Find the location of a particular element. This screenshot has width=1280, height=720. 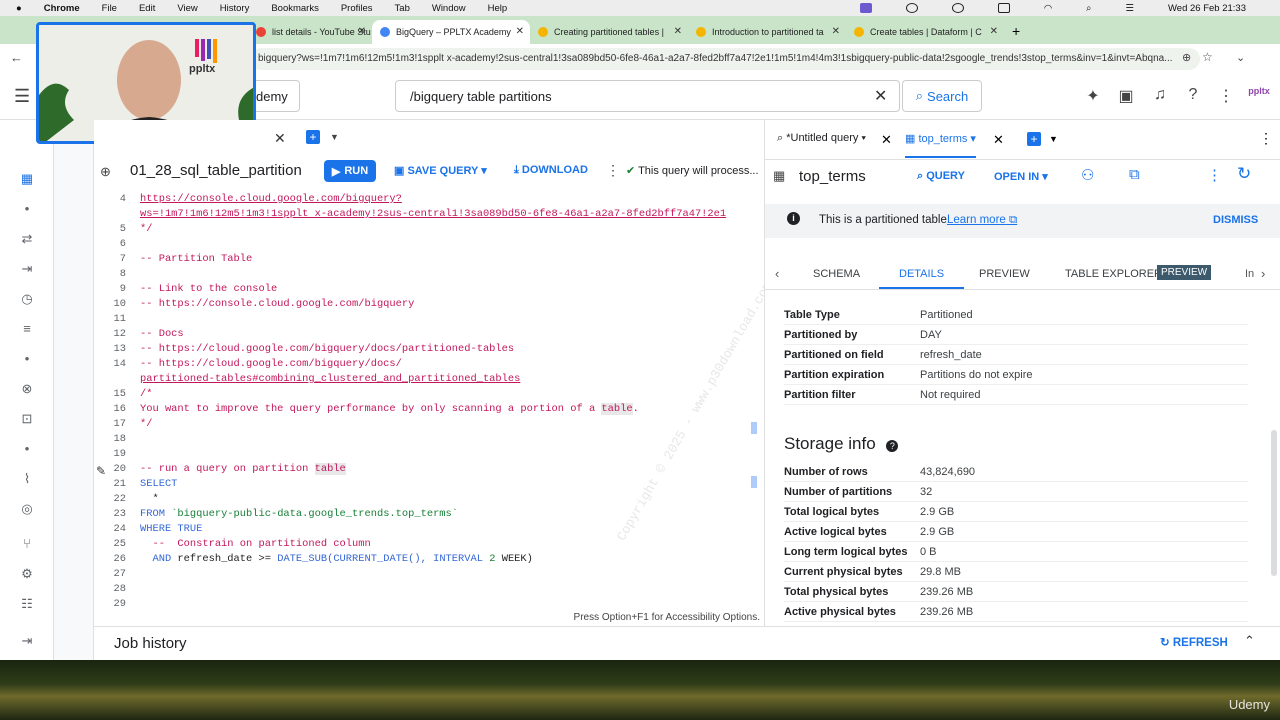

scrollbar is located at coordinates (1274, 503).